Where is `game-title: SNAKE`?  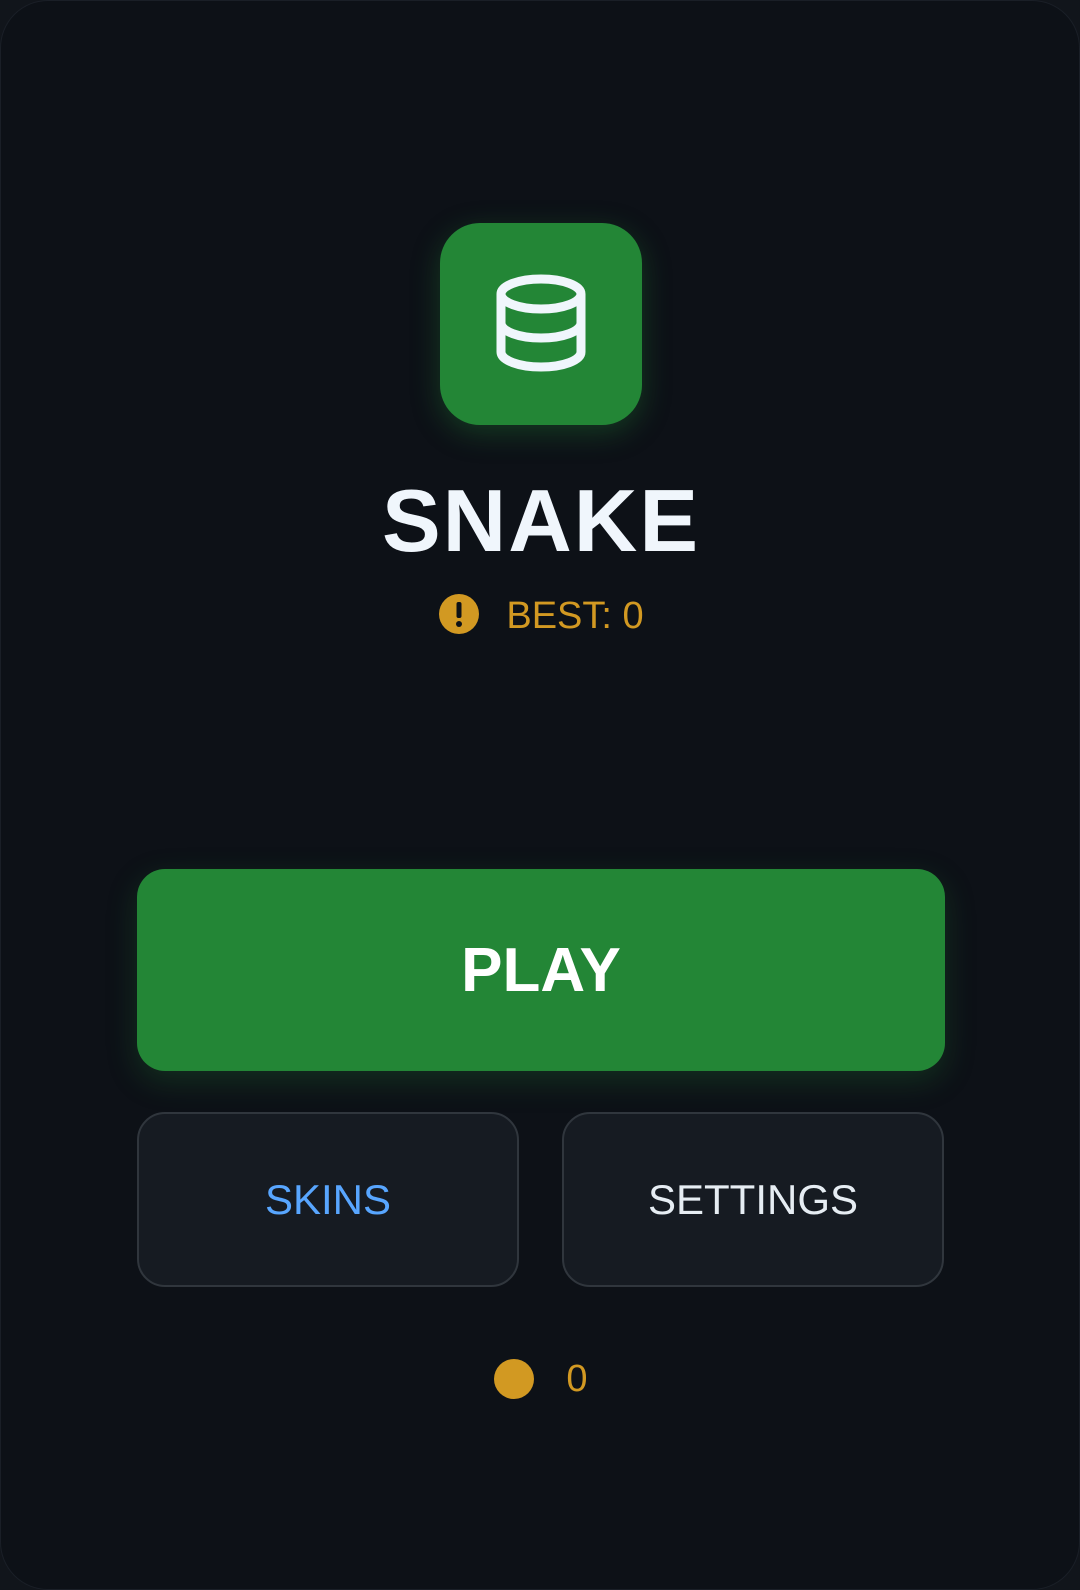
game-title: SNAKE is located at coordinates (541, 520).